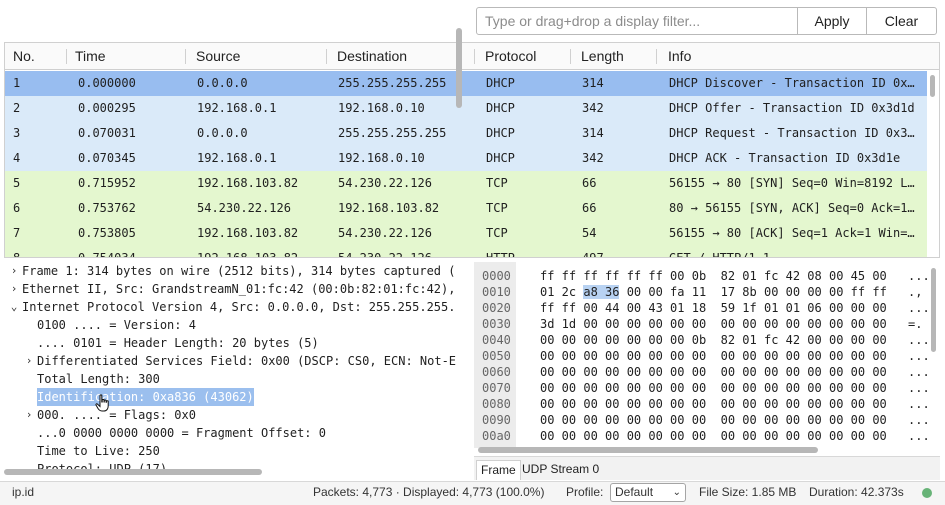 Image resolution: width=945 pixels, height=505 pixels. What do you see at coordinates (637, 21) in the screenshot?
I see `display-filter-input` at bounding box center [637, 21].